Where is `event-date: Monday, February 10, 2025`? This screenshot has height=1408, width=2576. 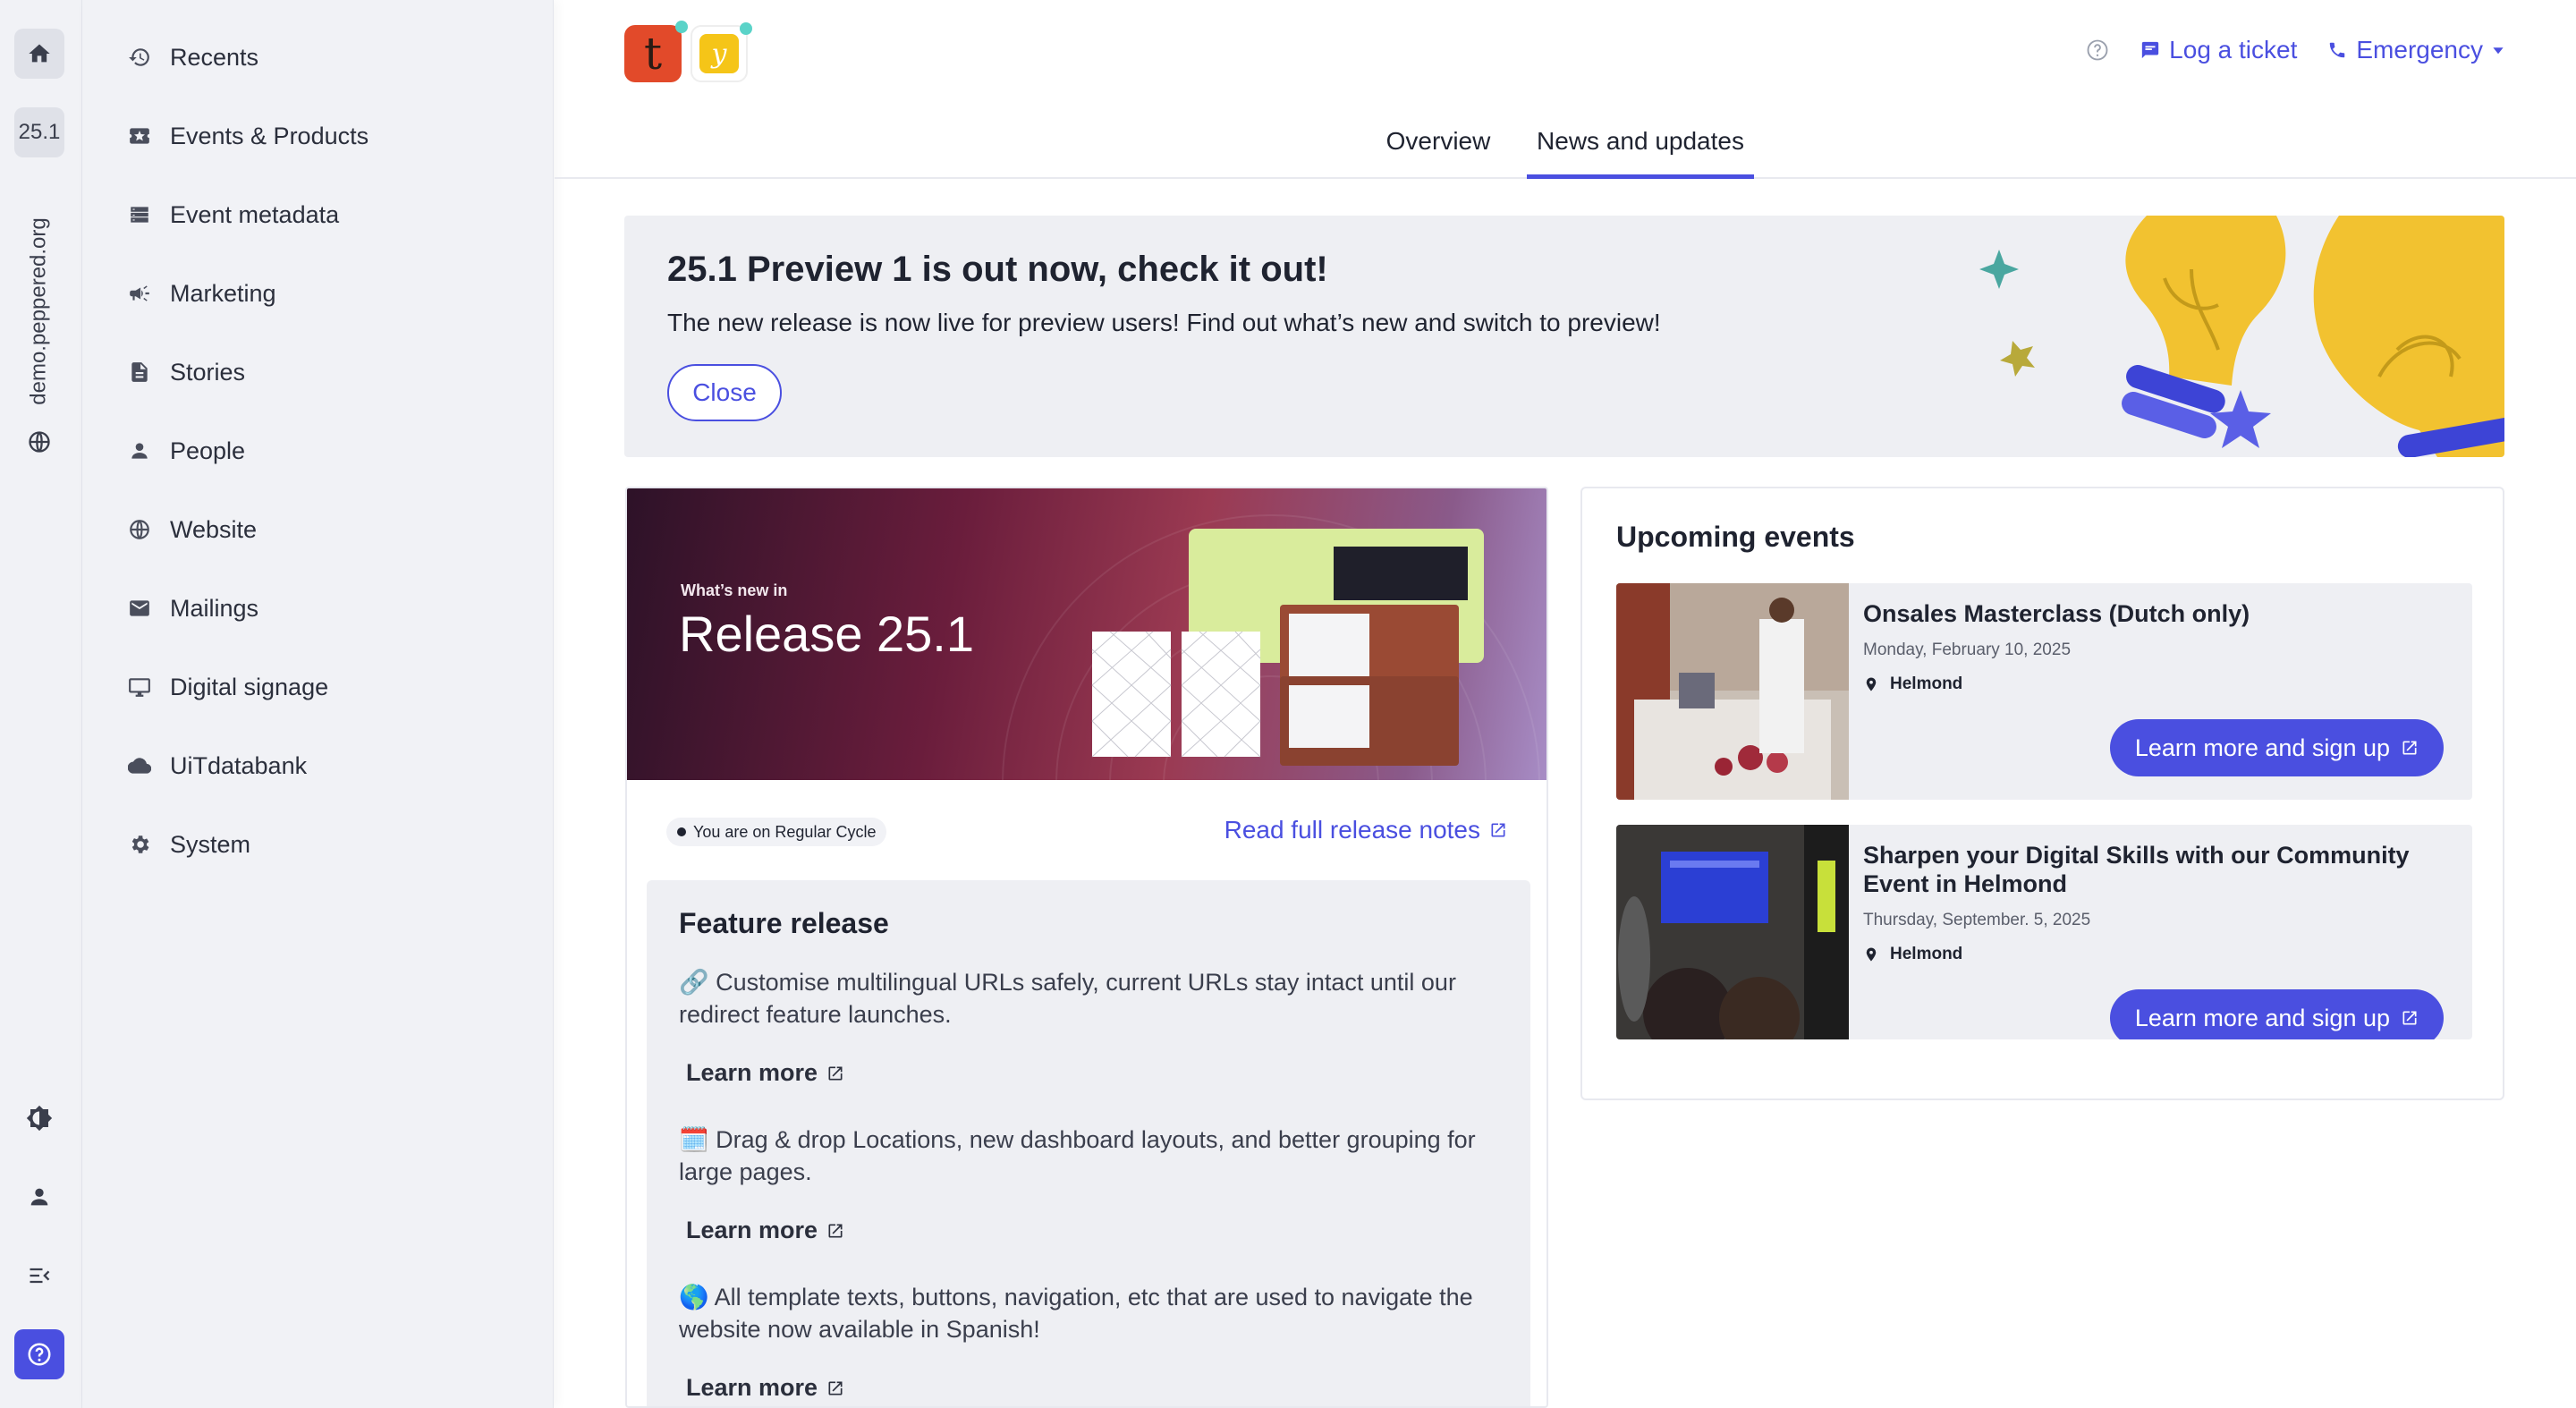 event-date: Monday, February 10, 2025 is located at coordinates (1967, 649).